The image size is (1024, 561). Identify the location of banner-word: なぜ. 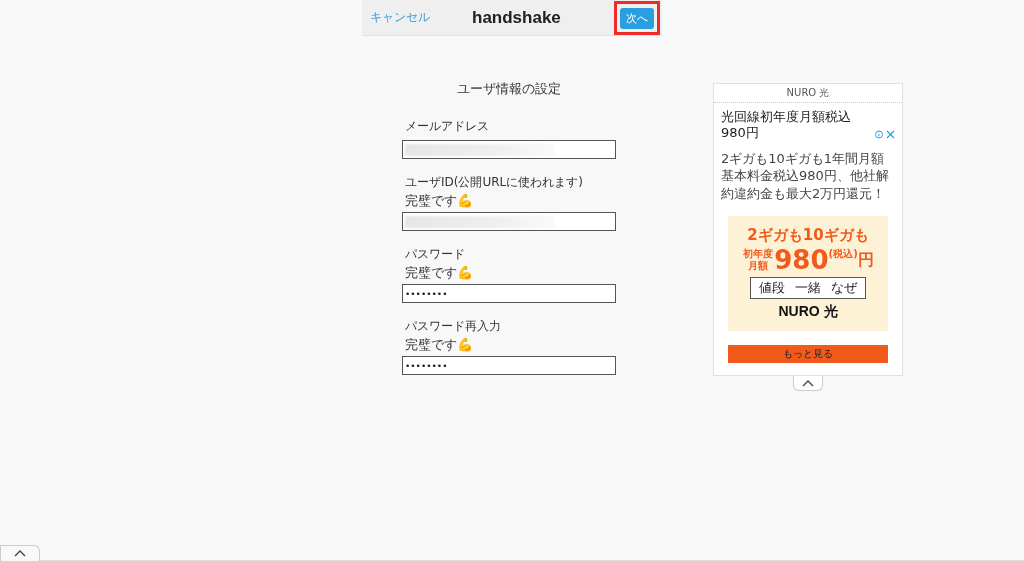
(844, 288).